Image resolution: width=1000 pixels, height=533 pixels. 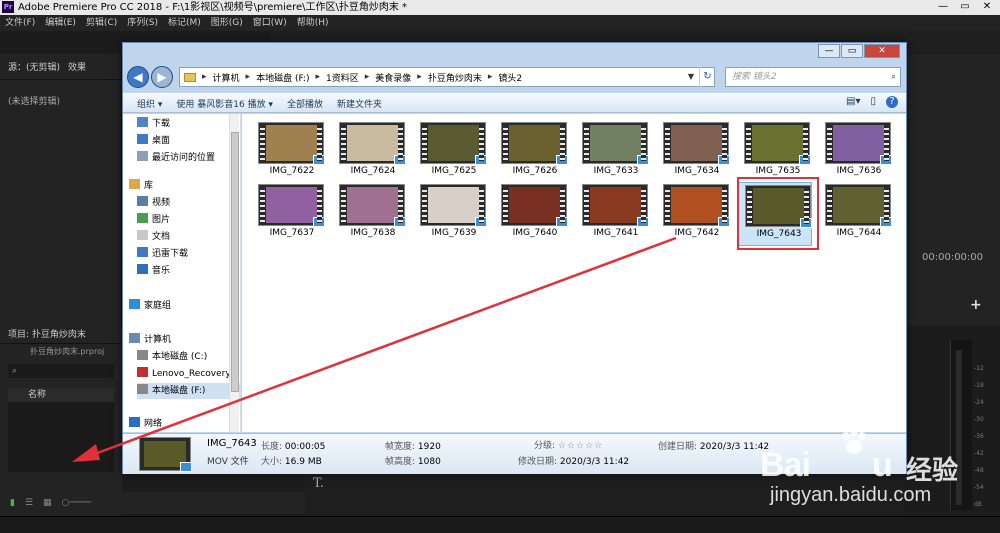 What do you see at coordinates (943, 7) in the screenshot?
I see `minimize-icon: —` at bounding box center [943, 7].